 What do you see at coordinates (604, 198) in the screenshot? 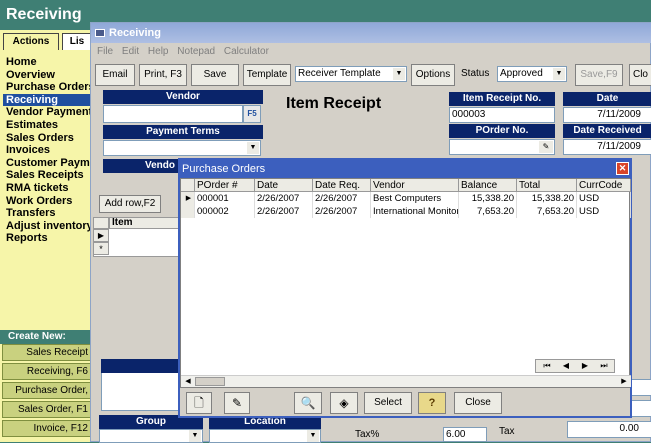
I see `cell-currcode: USD` at bounding box center [604, 198].